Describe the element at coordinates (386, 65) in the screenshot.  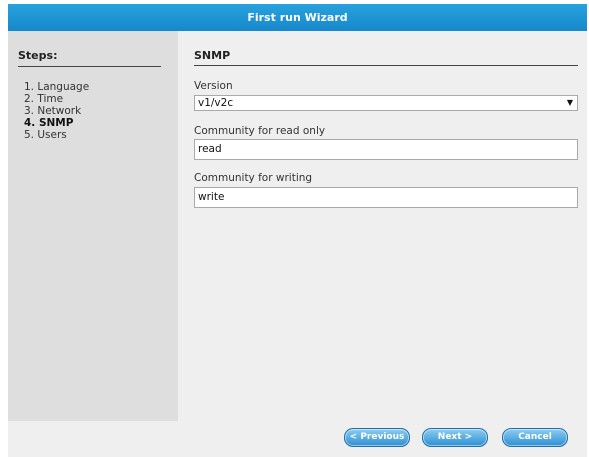
I see `section-divider` at that location.